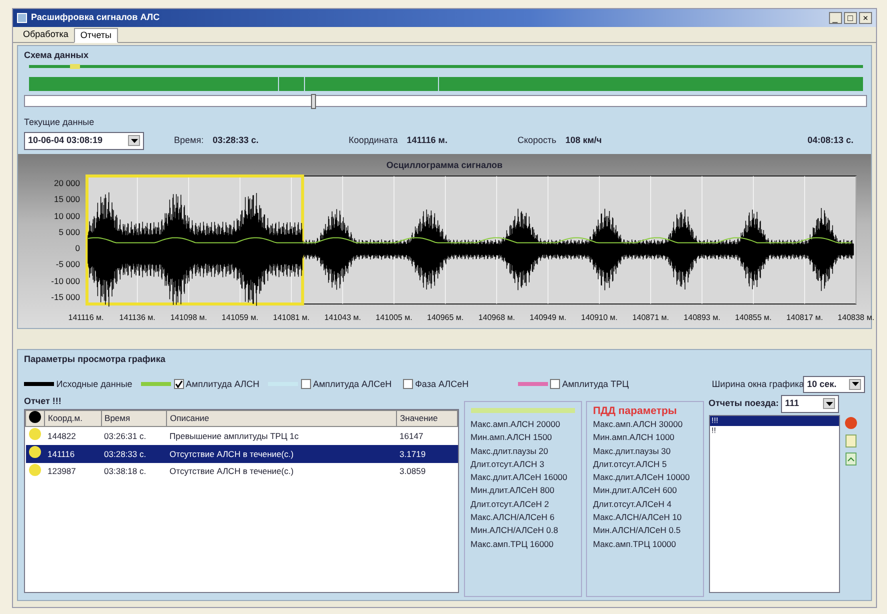  Describe the element at coordinates (188, 318) in the screenshot. I see `axis-label: 141098 м.` at that location.